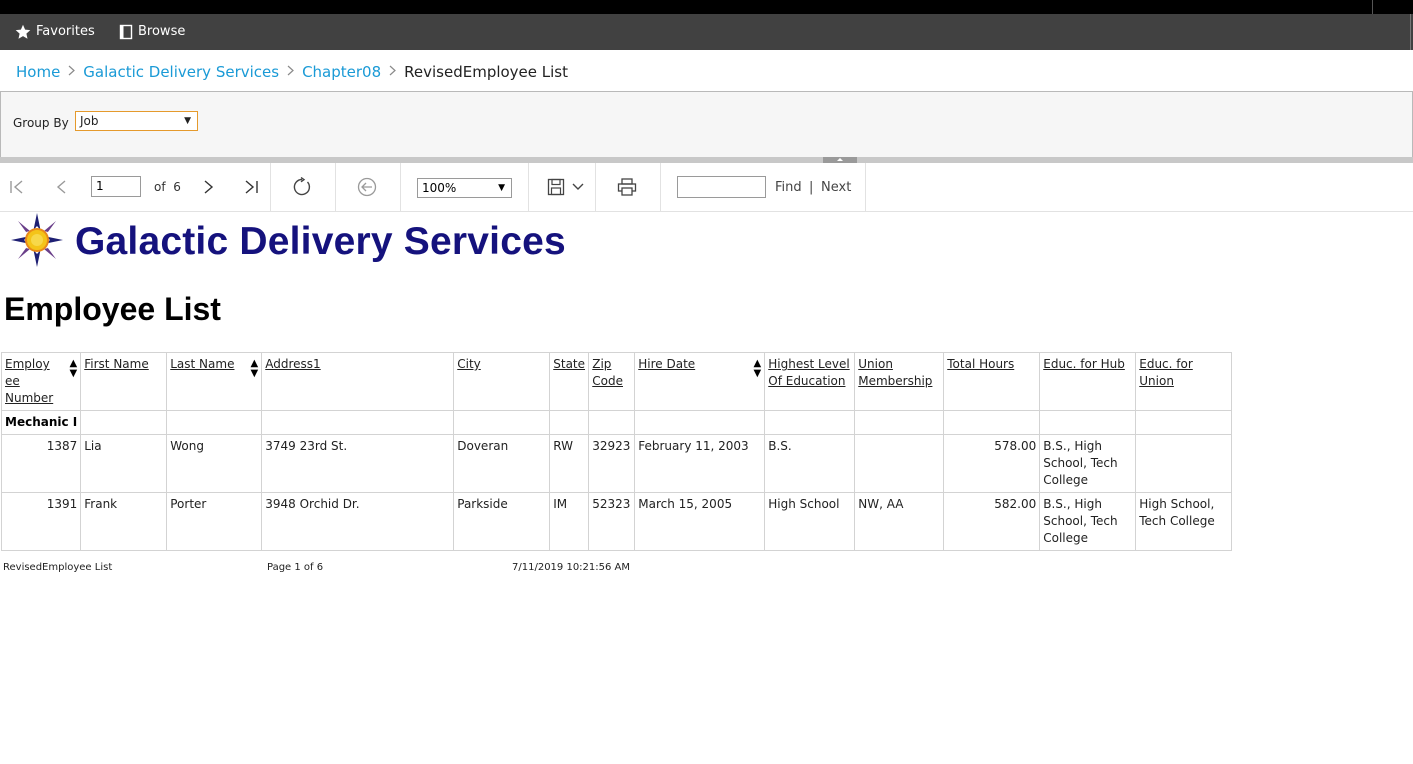 The image size is (1413, 764). Describe the element at coordinates (1166, 372) in the screenshot. I see `column-header-label: Educ. for Union` at that location.